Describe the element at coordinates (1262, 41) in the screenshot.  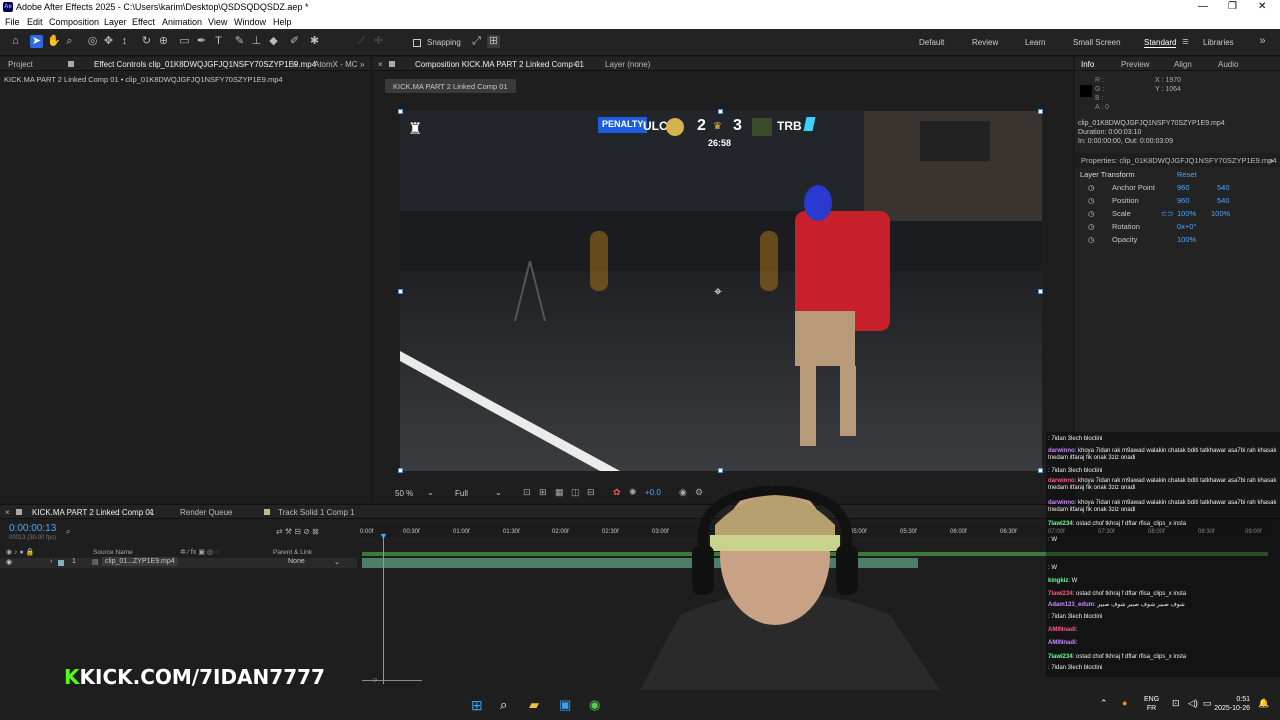
I see `more-workspaces-icon: »` at that location.